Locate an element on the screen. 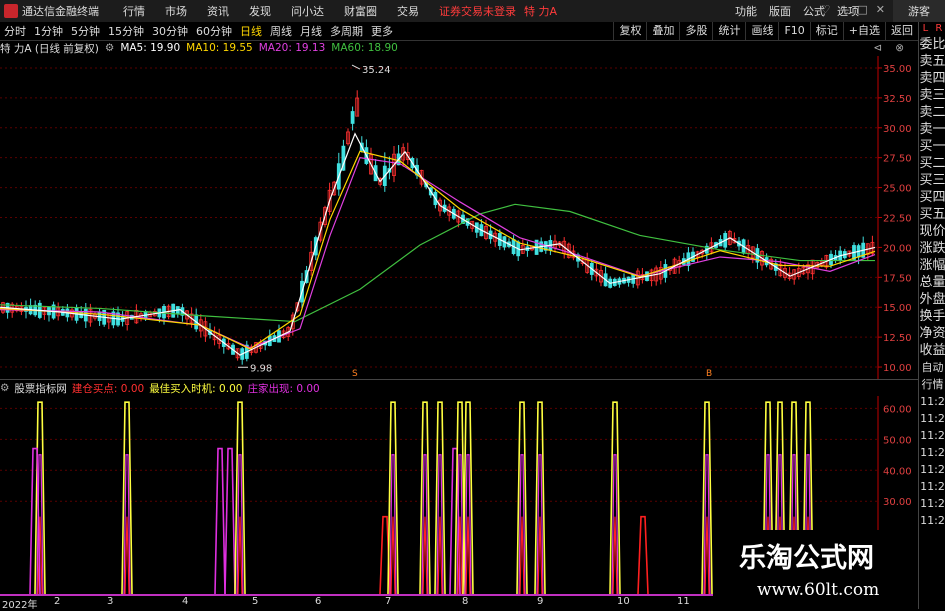 Image resolution: width=945 pixels, height=611 pixels. add-watchlist-button: +自选 is located at coordinates (863, 31).